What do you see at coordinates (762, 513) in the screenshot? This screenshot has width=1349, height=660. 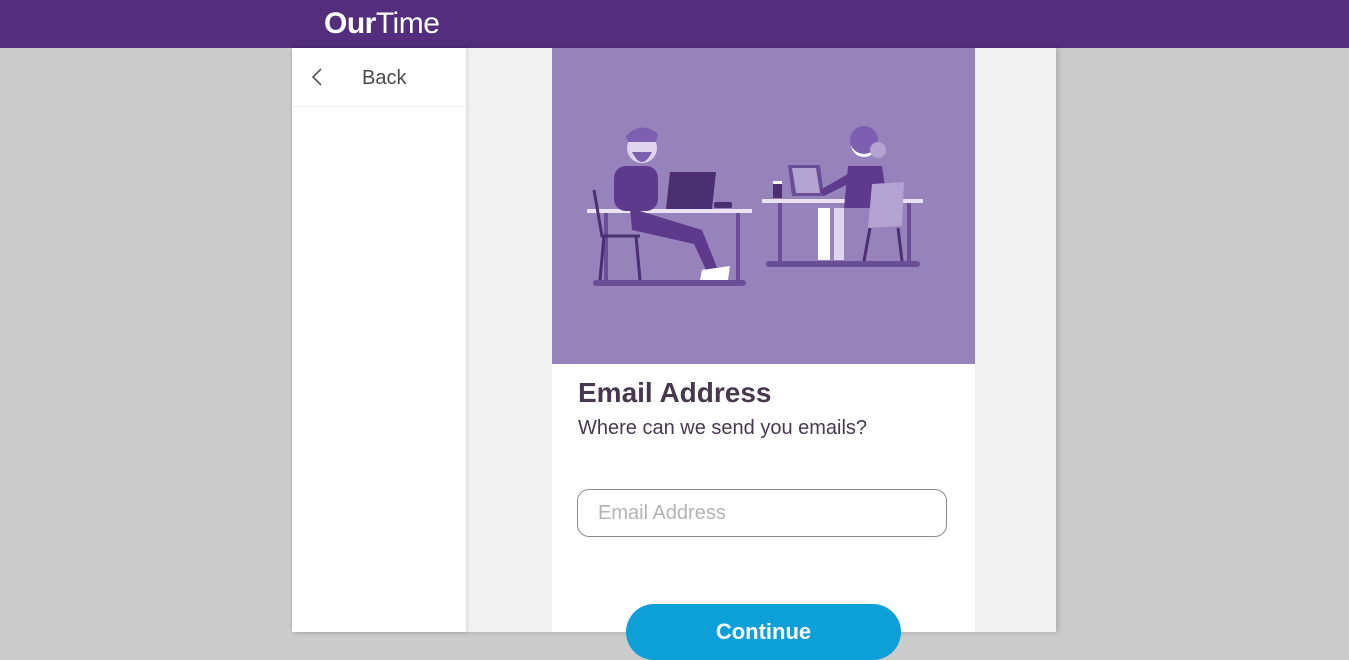 I see `email-input` at bounding box center [762, 513].